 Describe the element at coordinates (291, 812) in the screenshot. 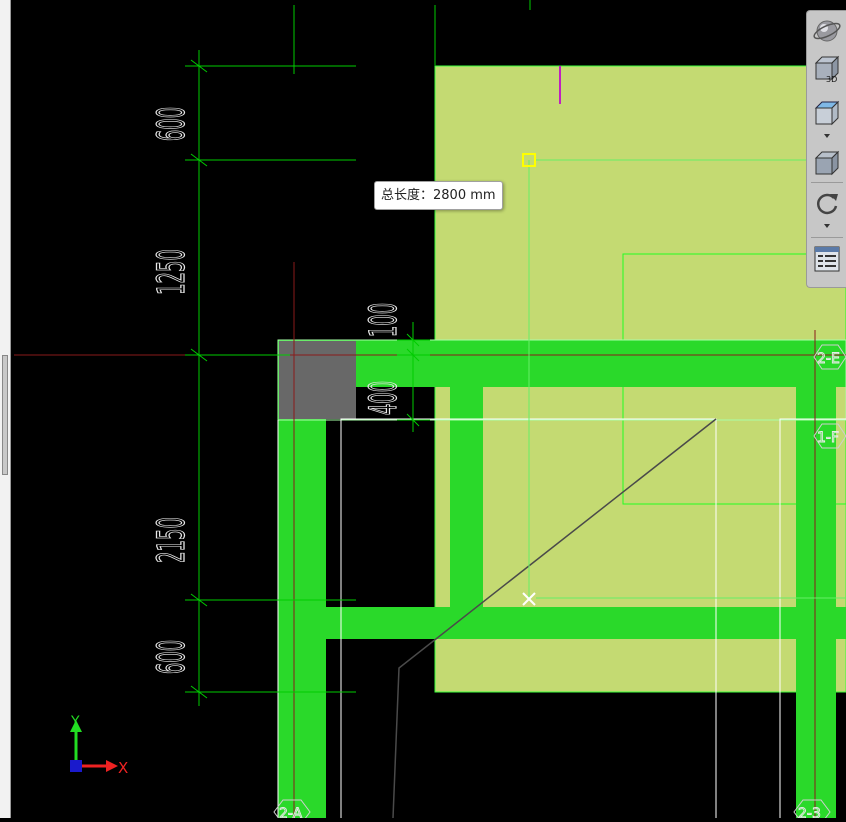

I see `axis-label-2-A: 2-A` at that location.